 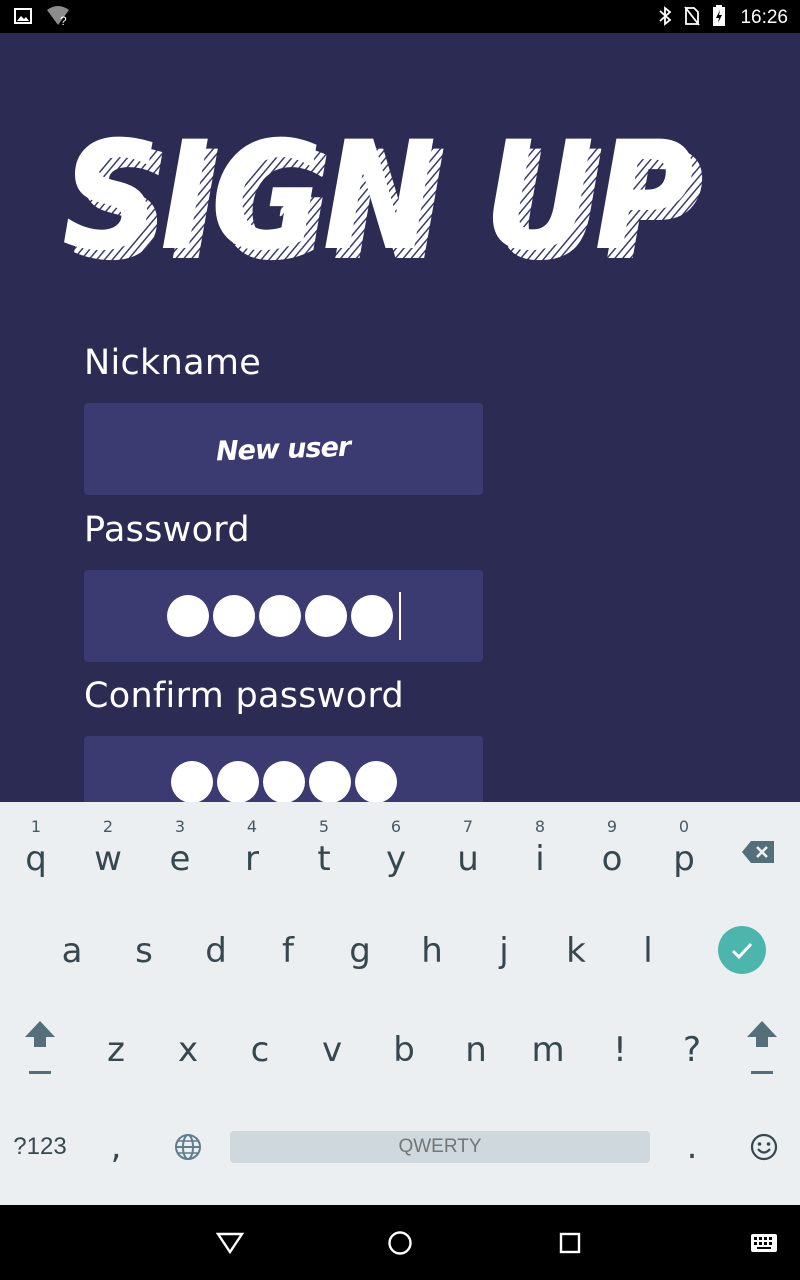 What do you see at coordinates (692, 18) in the screenshot?
I see `no-sim-icon` at bounding box center [692, 18].